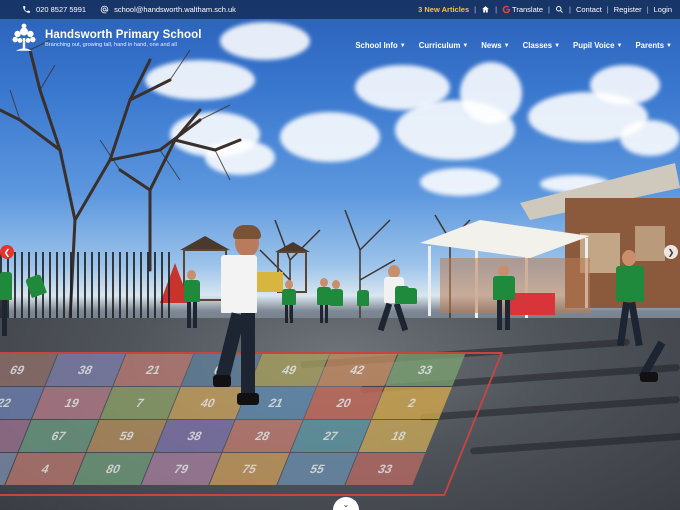 Image resolution: width=680 pixels, height=510 pixels. Describe the element at coordinates (24, 37) in the screenshot. I see `tree-logo-icon` at that location.